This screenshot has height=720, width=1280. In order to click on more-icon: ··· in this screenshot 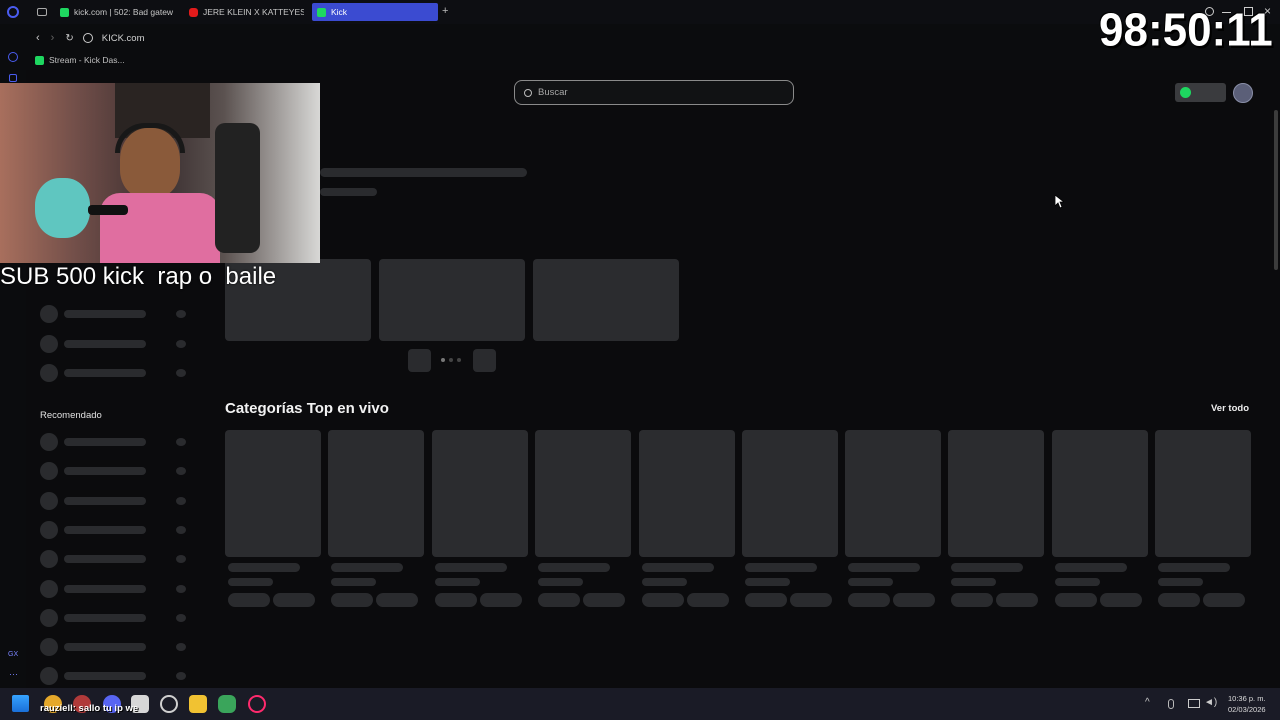, I will do `click(13, 674)`.